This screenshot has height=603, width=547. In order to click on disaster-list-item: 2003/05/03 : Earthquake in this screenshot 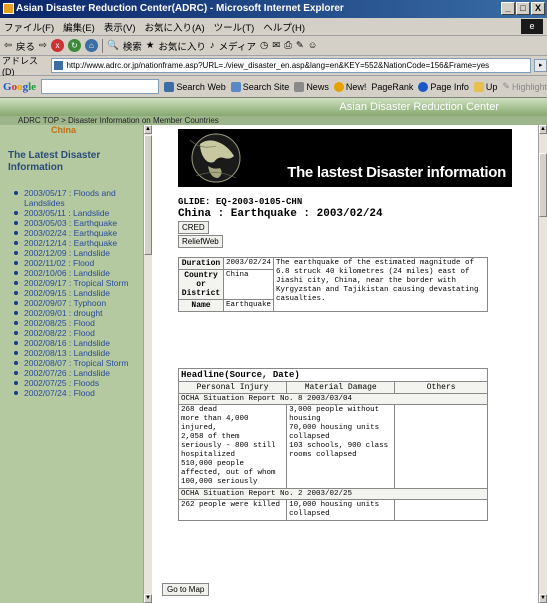, I will do `click(74, 223)`.